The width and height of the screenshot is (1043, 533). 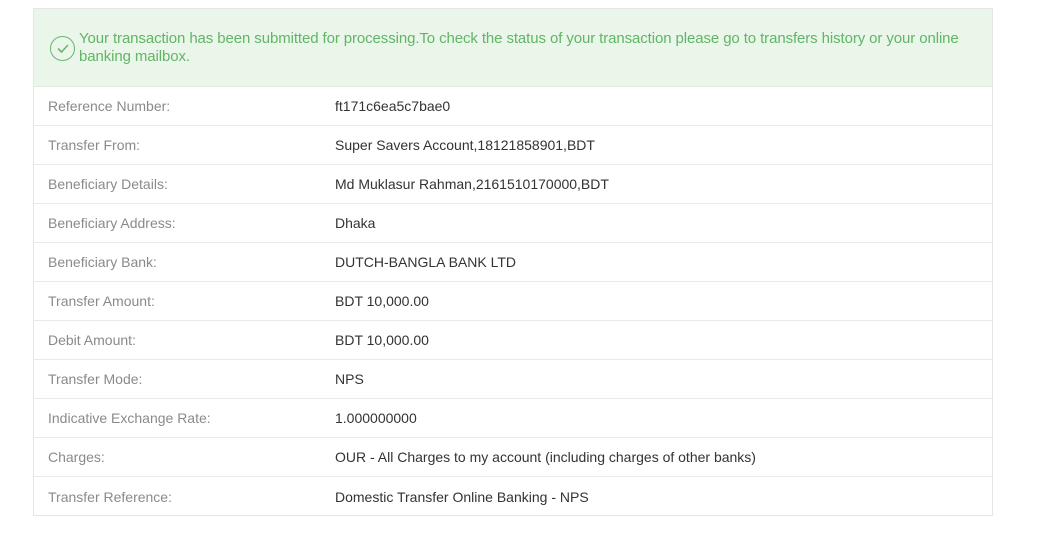 I want to click on detail-label: Charges:, so click(x=76, y=457).